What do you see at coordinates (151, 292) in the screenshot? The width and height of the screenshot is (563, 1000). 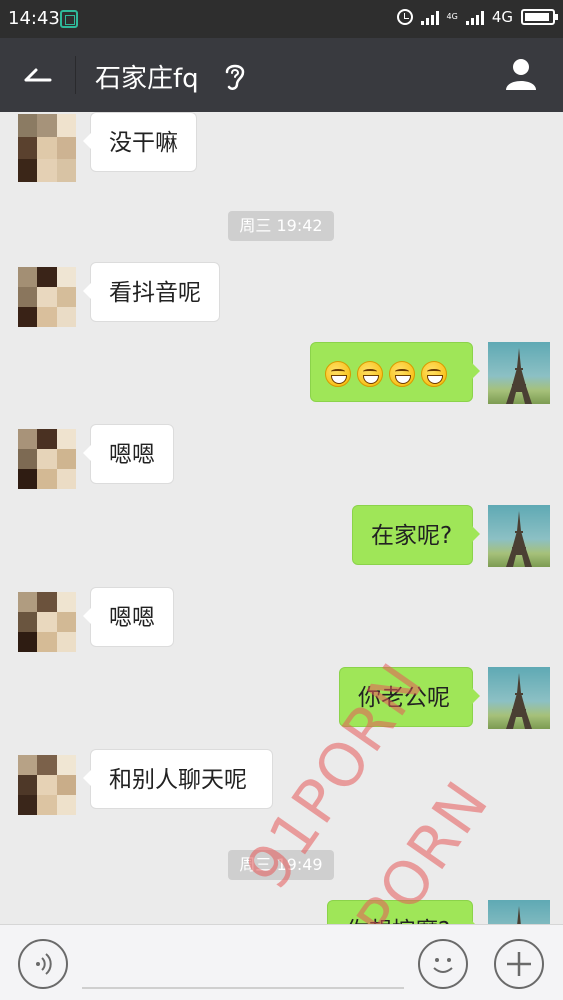 I see `message-bubble-incoming: 看抖音呢` at bounding box center [151, 292].